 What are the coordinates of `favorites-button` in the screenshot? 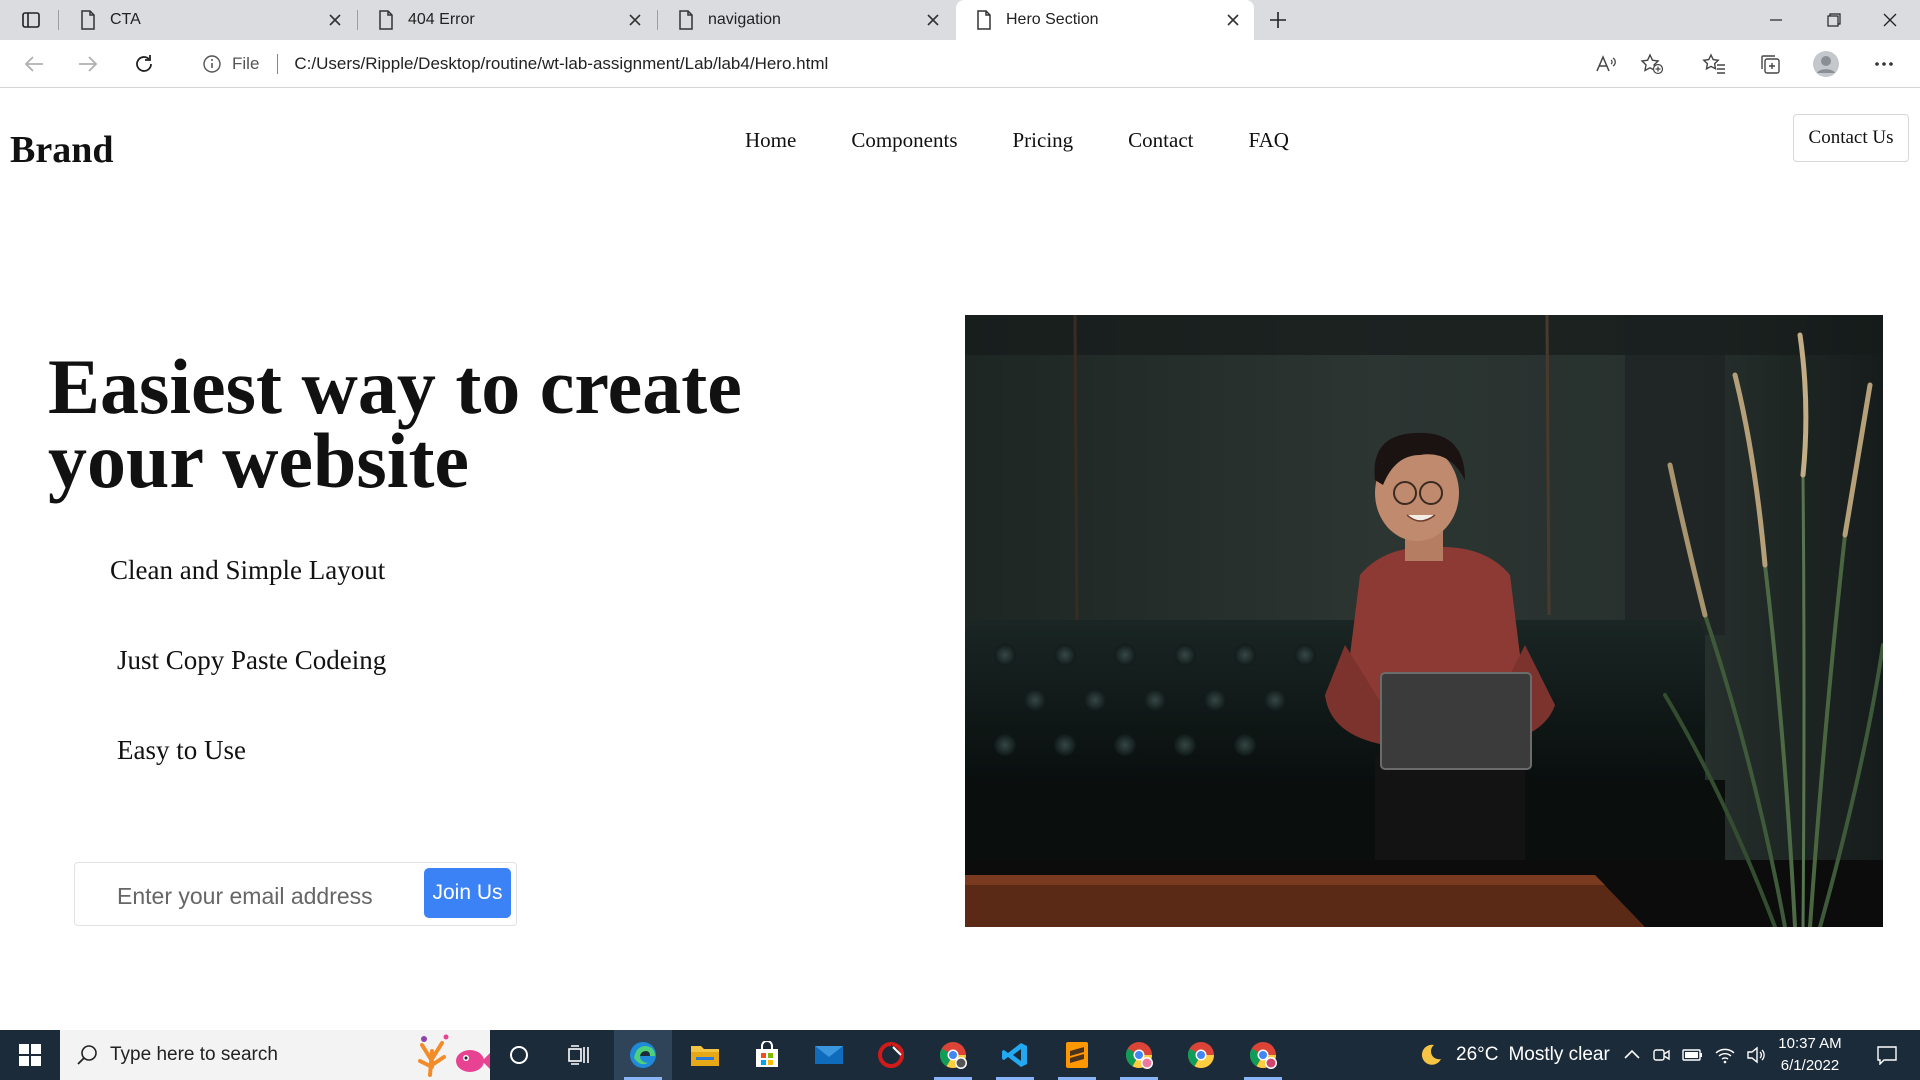 It's located at (1714, 64).